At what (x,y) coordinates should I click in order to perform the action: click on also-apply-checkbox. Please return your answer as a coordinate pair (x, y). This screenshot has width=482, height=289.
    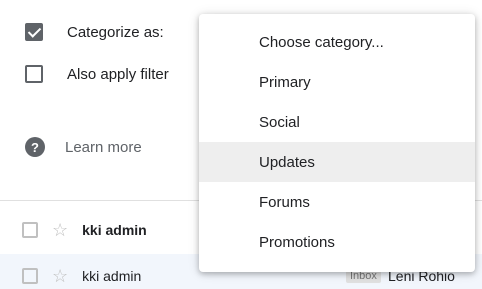
    Looking at the image, I should click on (34, 74).